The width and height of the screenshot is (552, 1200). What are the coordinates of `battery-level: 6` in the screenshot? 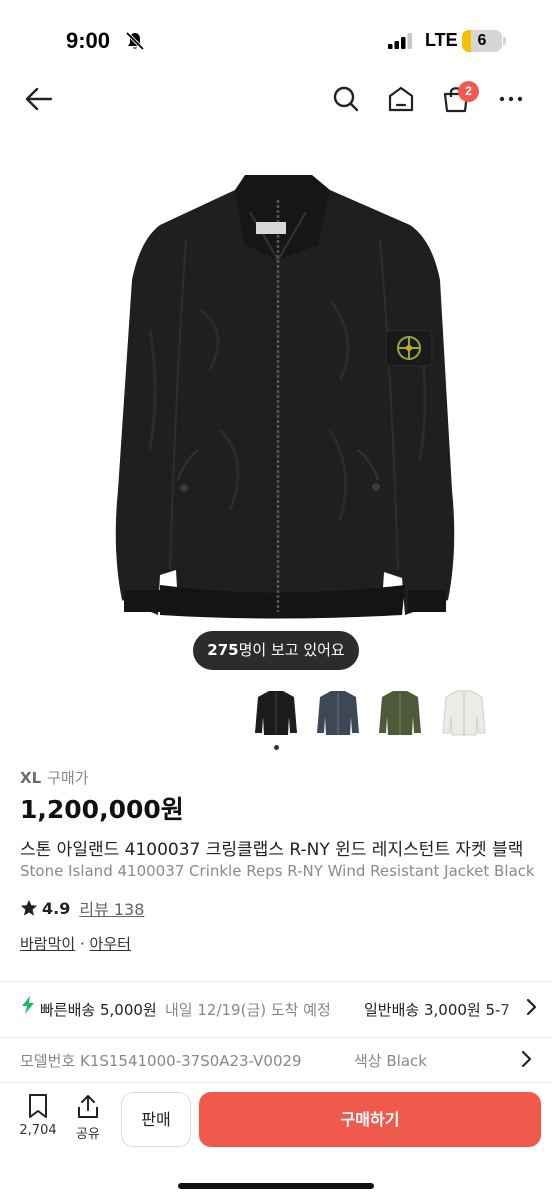 It's located at (482, 40).